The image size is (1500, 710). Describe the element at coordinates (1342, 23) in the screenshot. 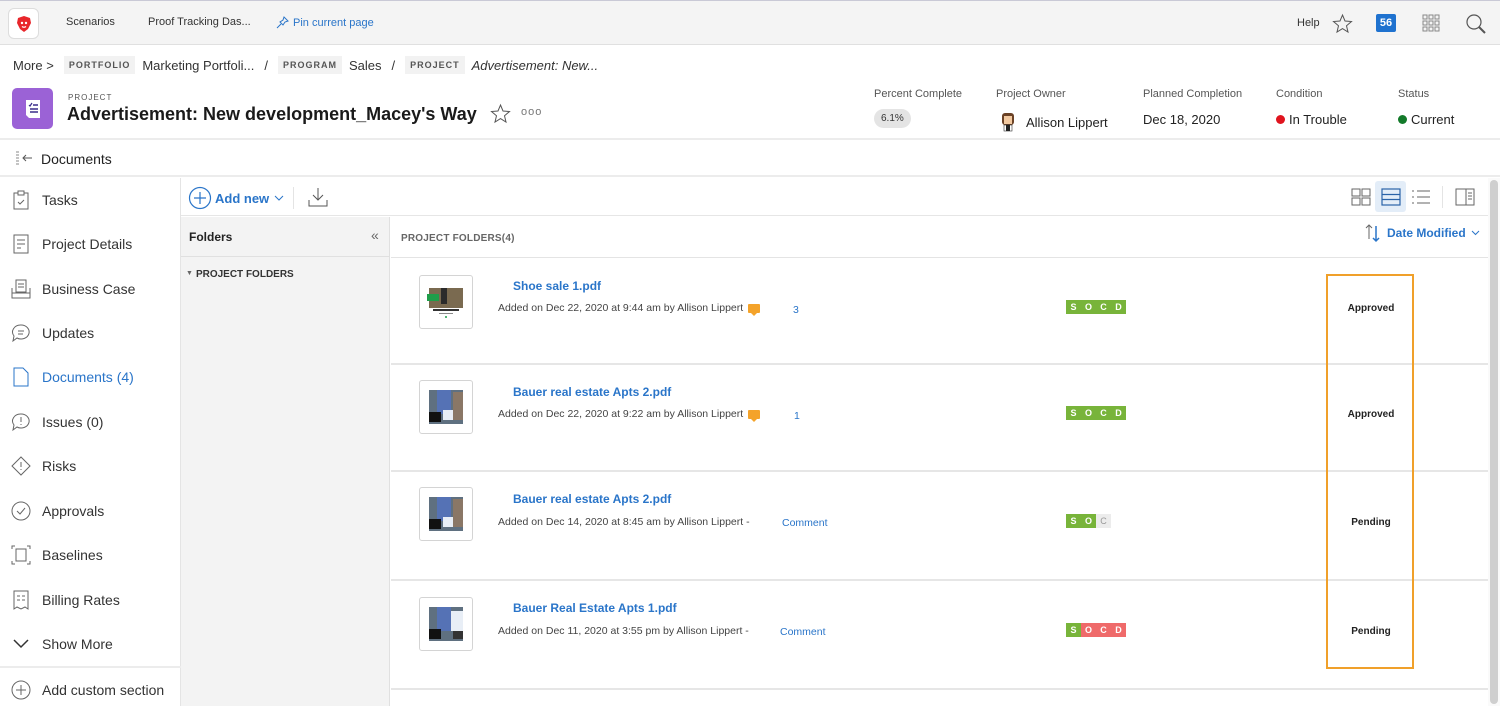

I see `star-icon` at that location.